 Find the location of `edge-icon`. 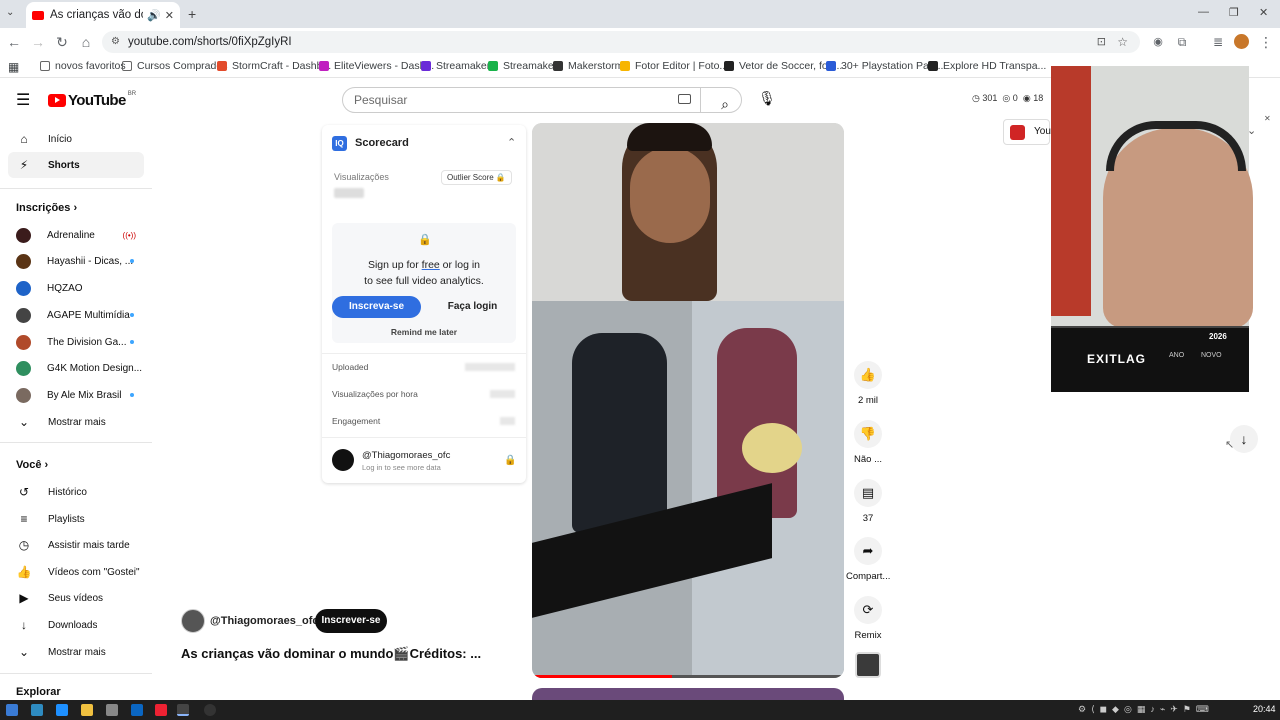

edge-icon is located at coordinates (62, 710).